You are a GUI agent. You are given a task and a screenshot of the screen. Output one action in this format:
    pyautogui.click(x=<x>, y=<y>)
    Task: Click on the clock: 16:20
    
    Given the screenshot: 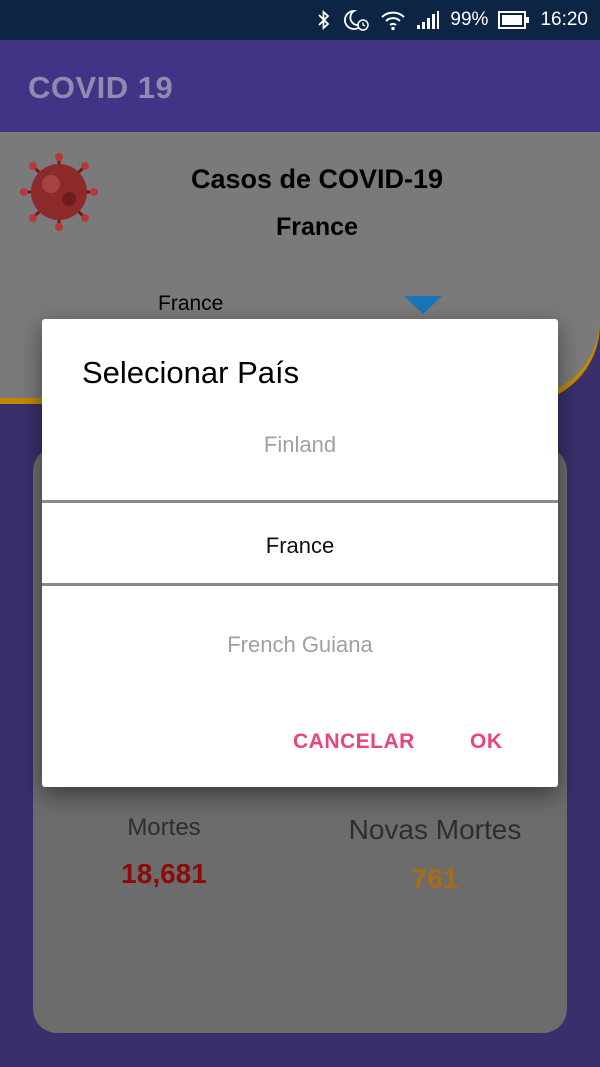 What is the action you would take?
    pyautogui.click(x=564, y=19)
    